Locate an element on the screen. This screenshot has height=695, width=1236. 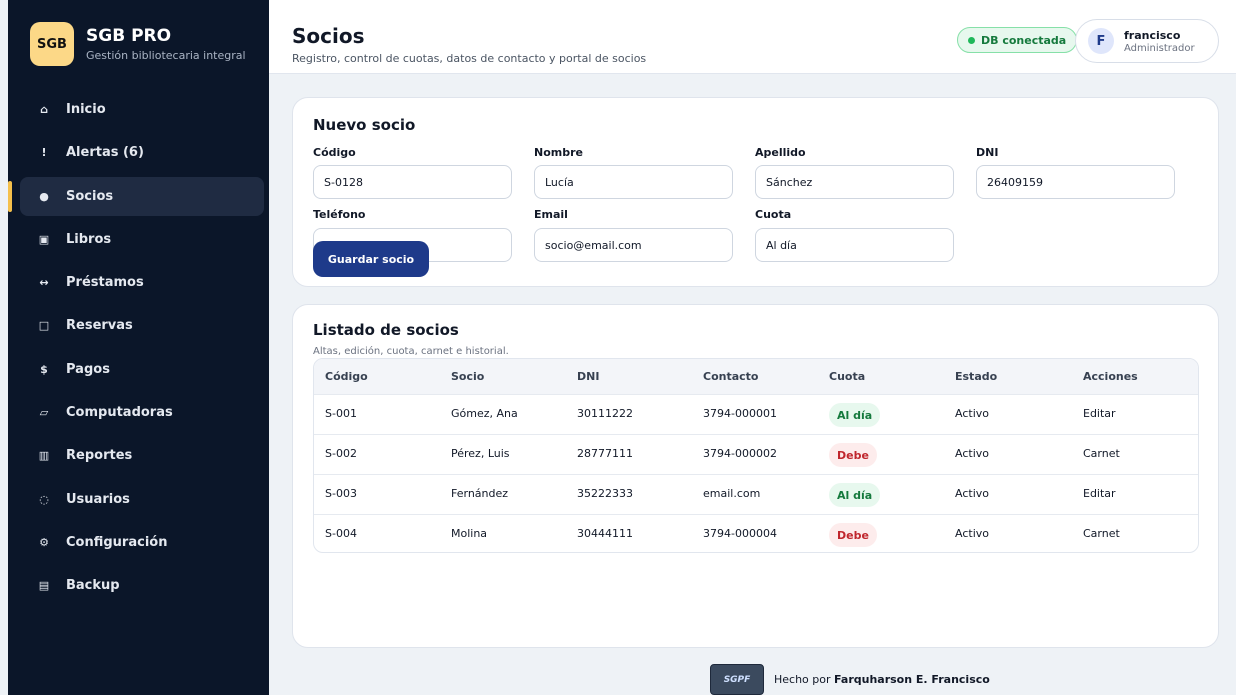
members-list-title: Listado de socios is located at coordinates (386, 330).